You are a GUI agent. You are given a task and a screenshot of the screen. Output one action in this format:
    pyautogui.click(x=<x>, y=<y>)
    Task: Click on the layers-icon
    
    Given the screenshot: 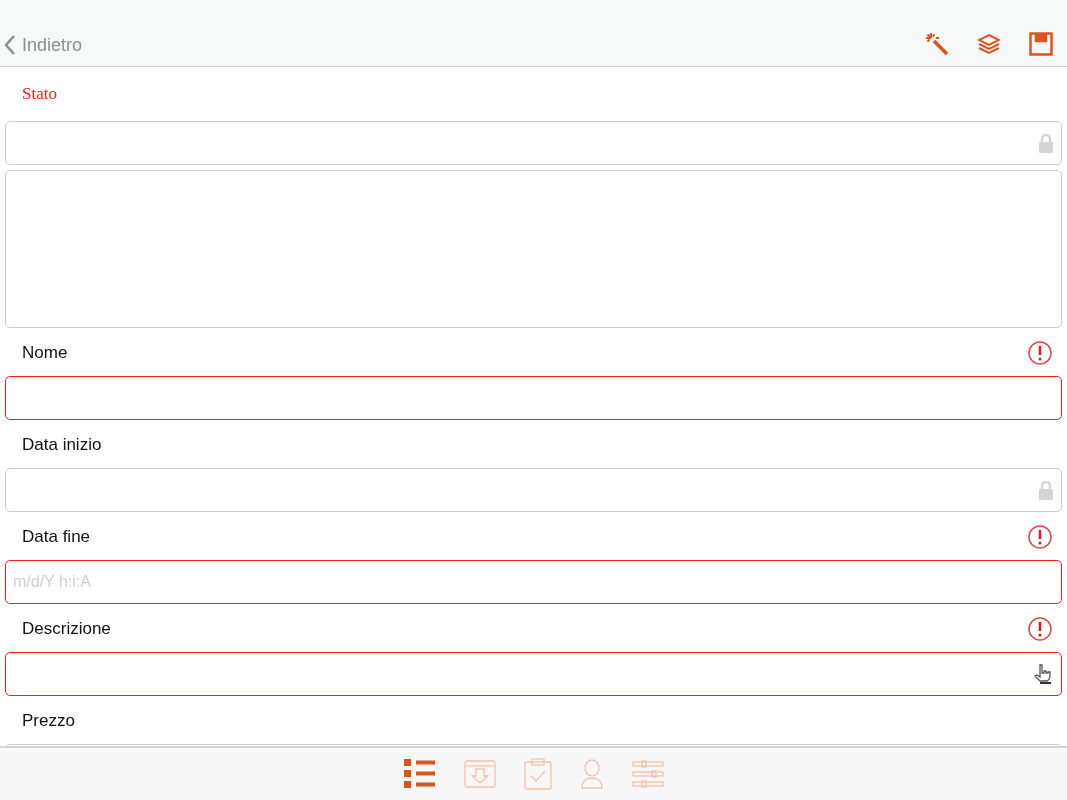 What is the action you would take?
    pyautogui.click(x=989, y=44)
    